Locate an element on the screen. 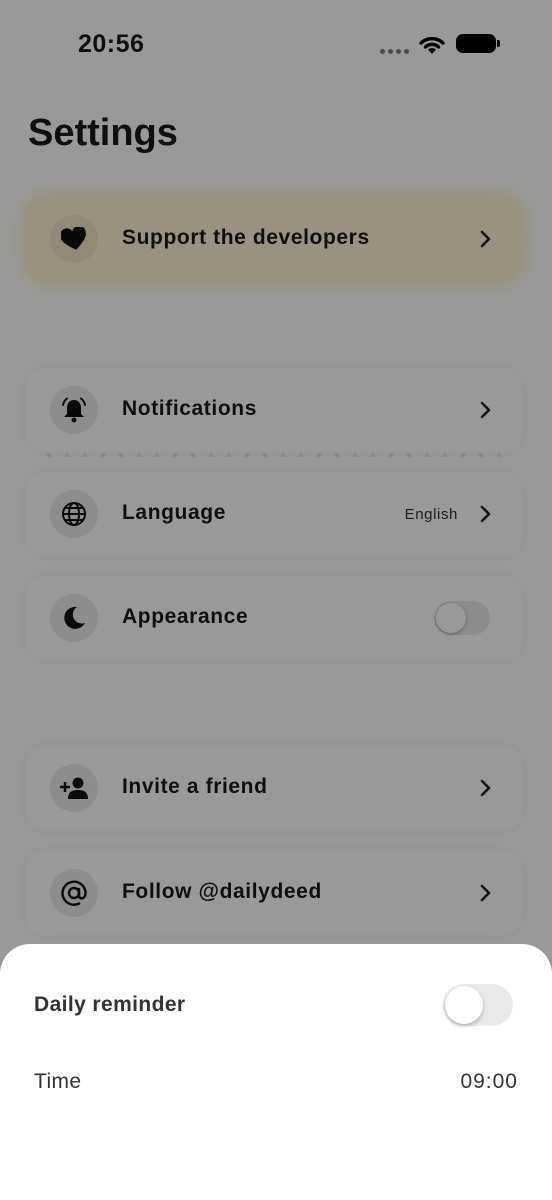  daily-reminder-label: Daily reminder is located at coordinates (110, 1004).